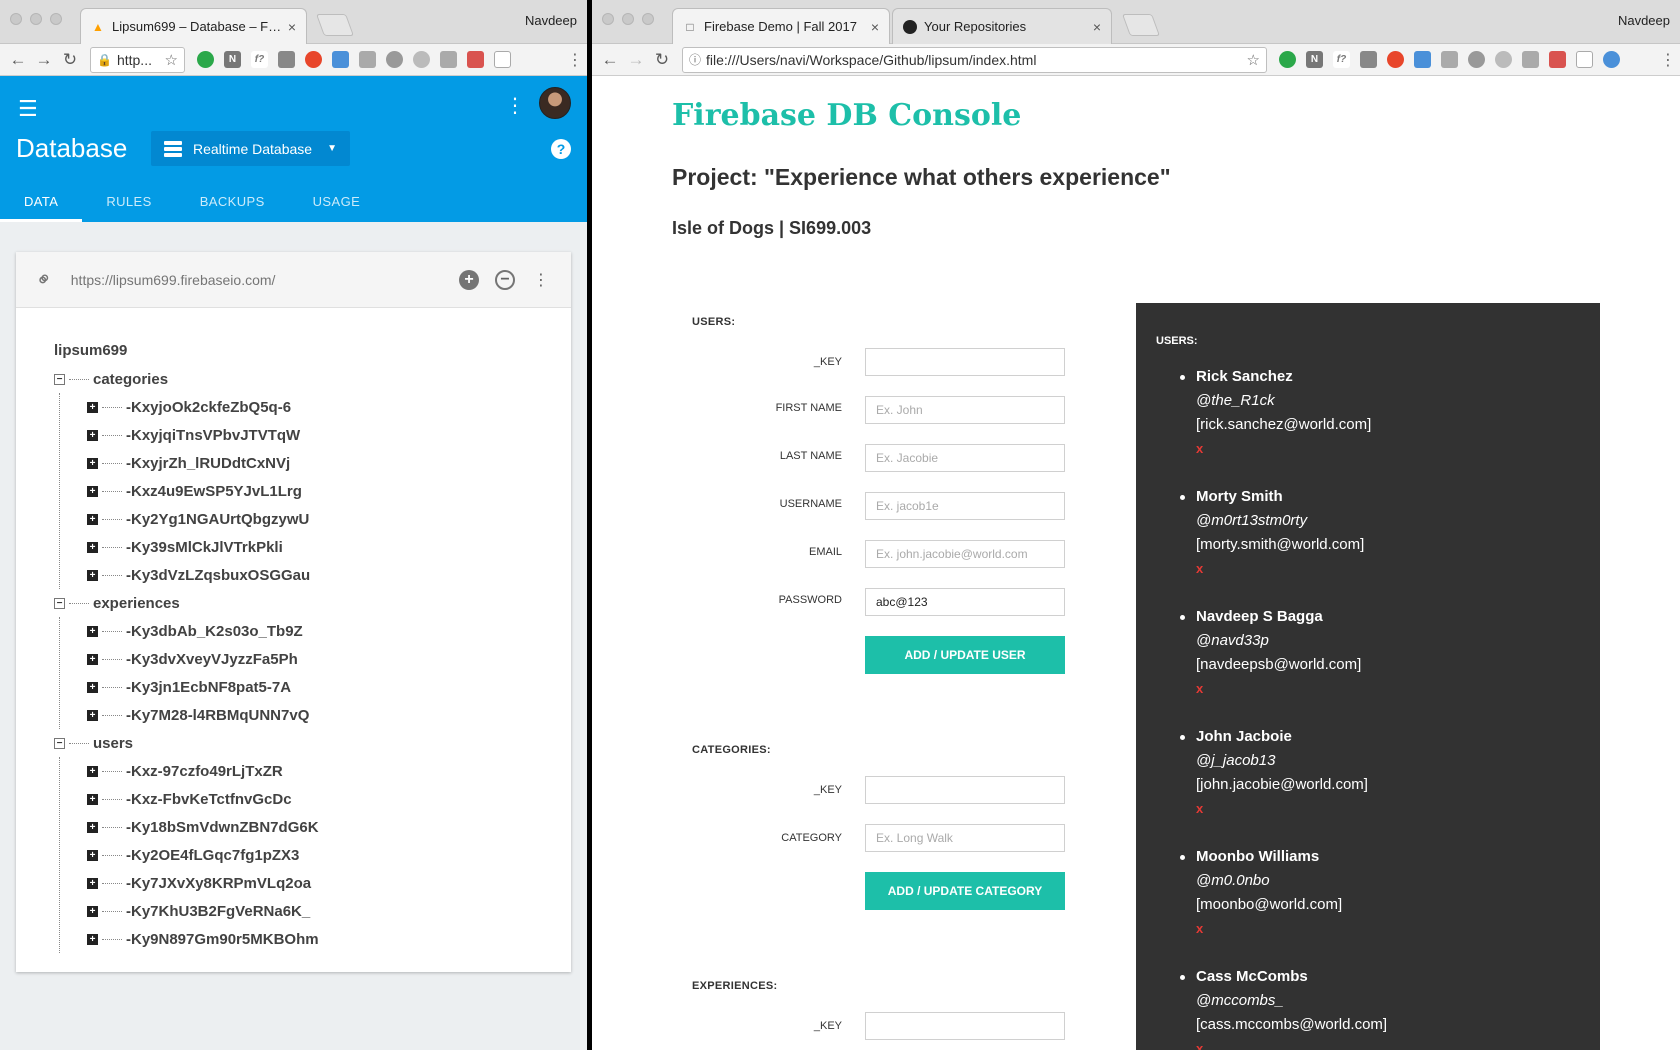  I want to click on hamburger-menu-icon: ☰, so click(28, 109).